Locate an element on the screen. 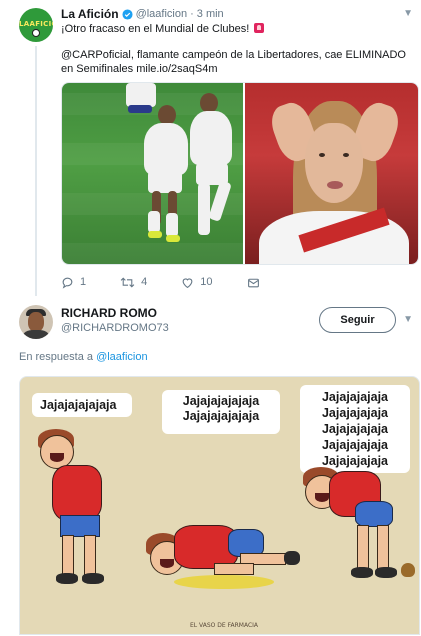 The image size is (421, 636). bubble-3-line4: Jajajajajaja is located at coordinates (355, 445).